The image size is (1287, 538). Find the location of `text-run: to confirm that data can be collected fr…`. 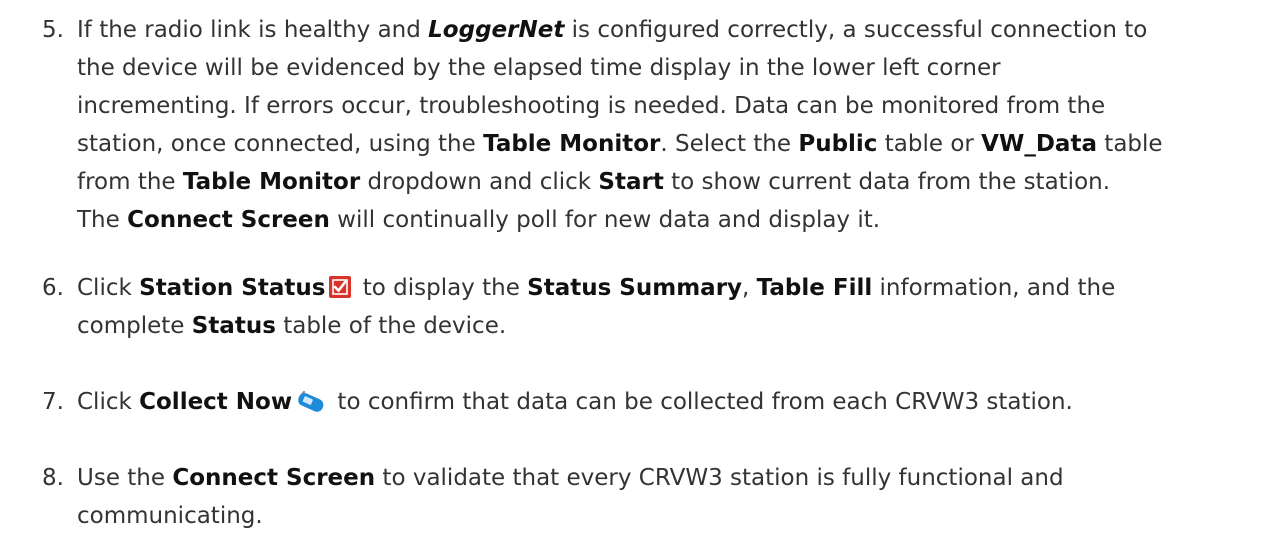

text-run: to confirm that data can be collected fr… is located at coordinates (701, 402).